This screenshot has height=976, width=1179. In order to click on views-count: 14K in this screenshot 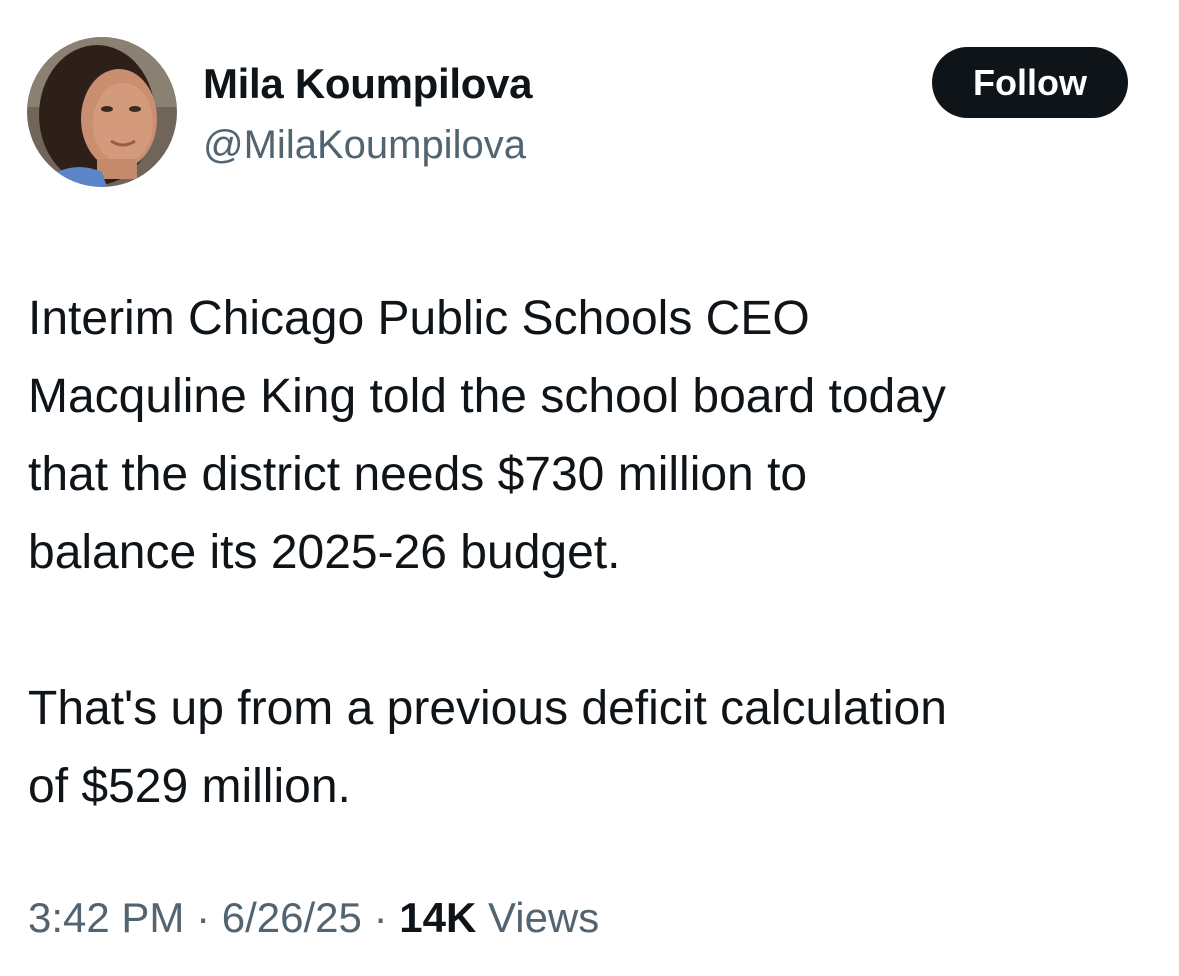, I will do `click(438, 917)`.